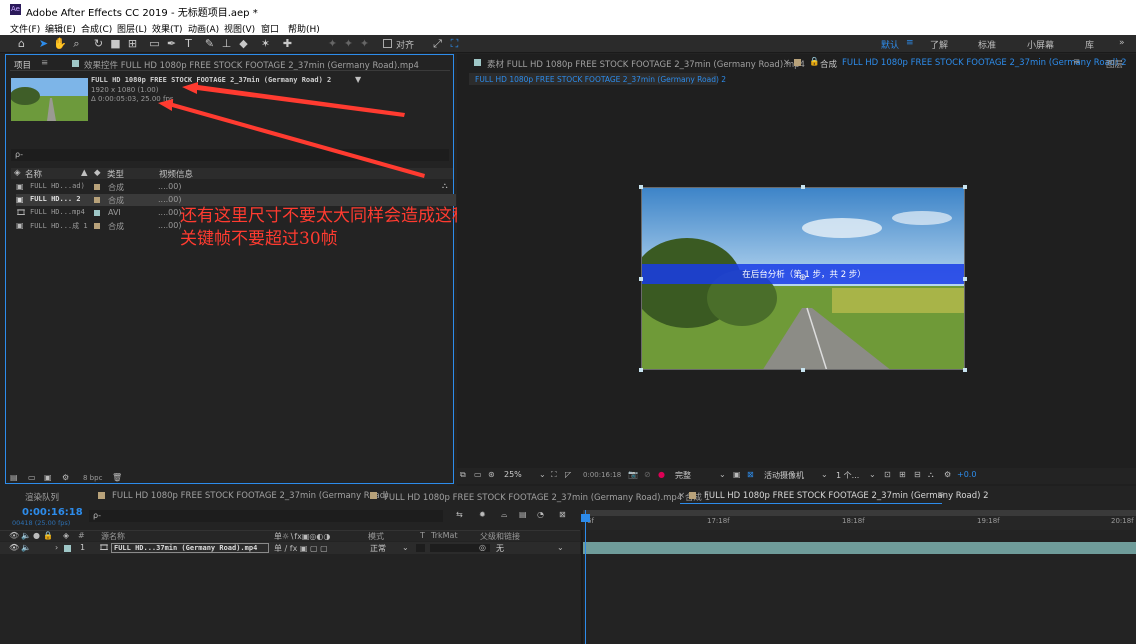 Image resolution: width=1136 pixels, height=644 pixels. What do you see at coordinates (60, 43) in the screenshot?
I see `hand-tool-icon: ✋` at bounding box center [60, 43].